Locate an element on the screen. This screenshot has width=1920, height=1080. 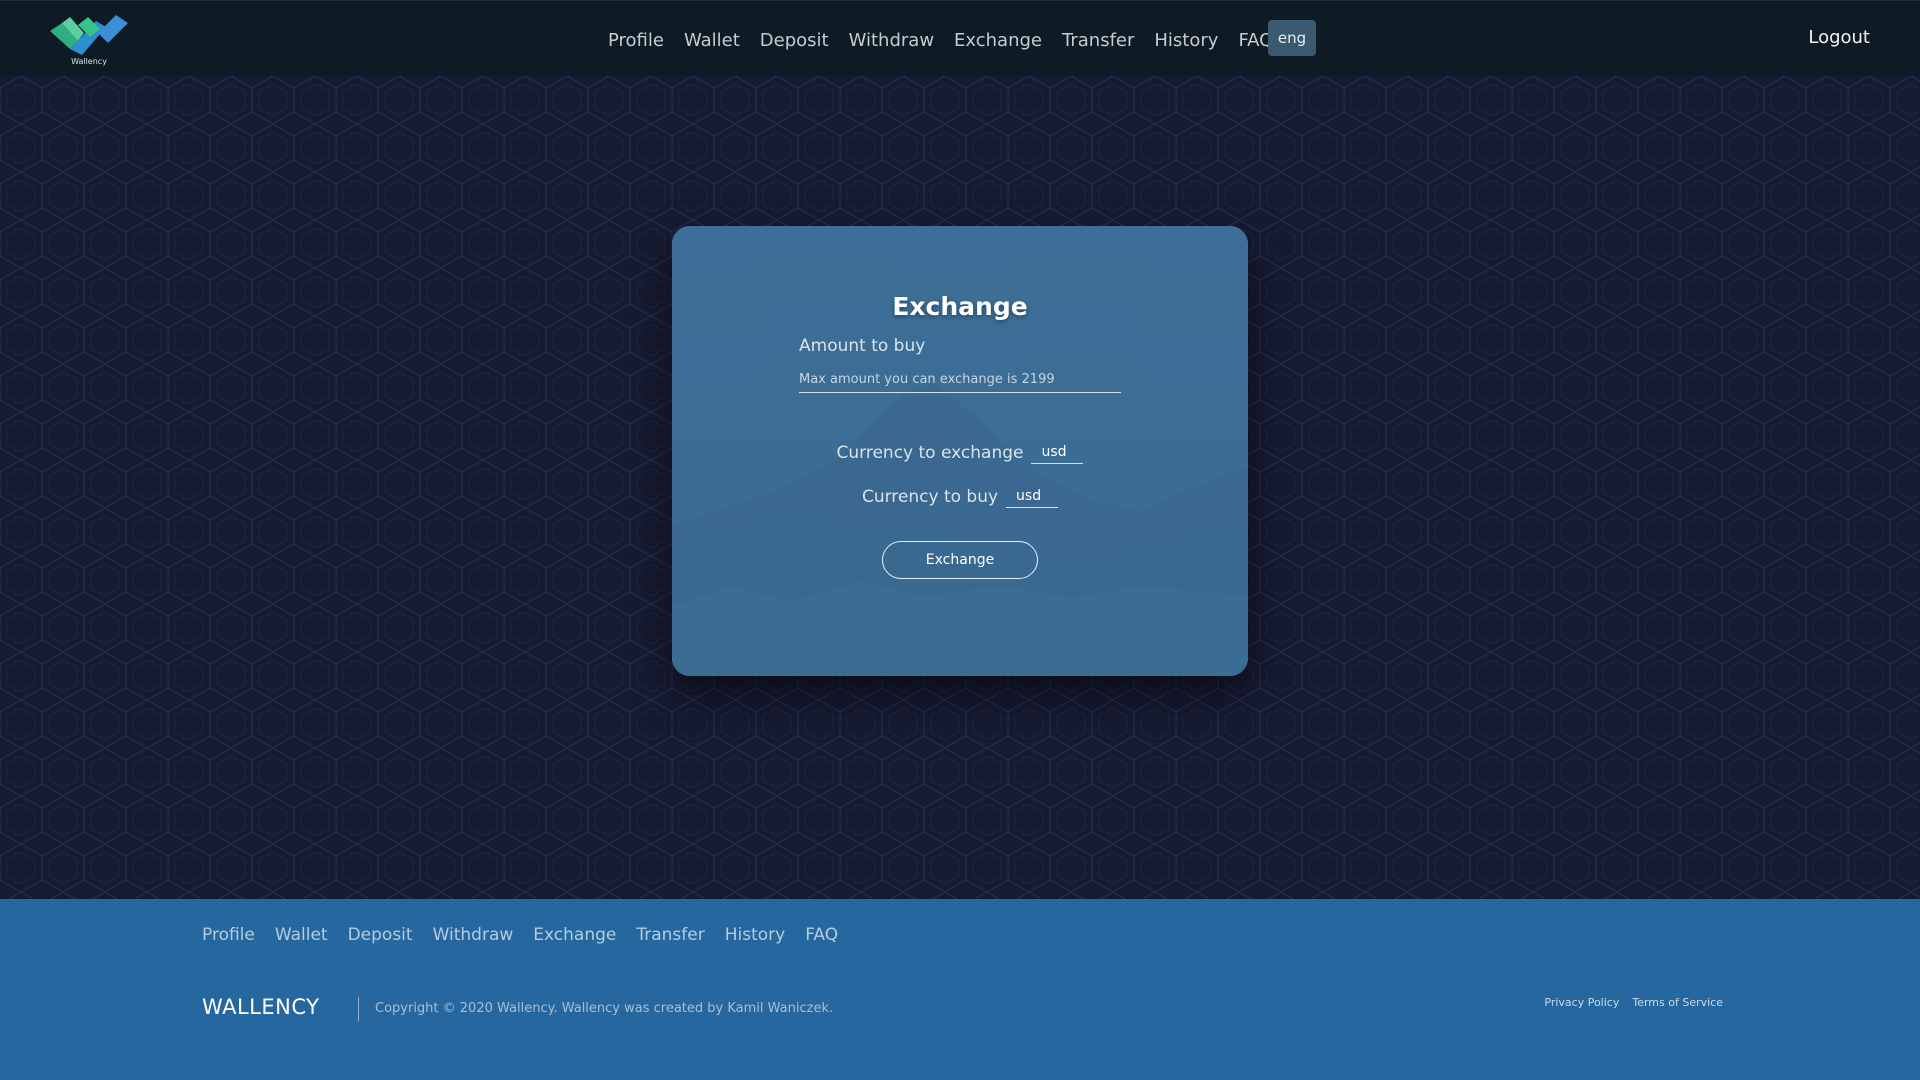
nav-history: History is located at coordinates (1186, 40).